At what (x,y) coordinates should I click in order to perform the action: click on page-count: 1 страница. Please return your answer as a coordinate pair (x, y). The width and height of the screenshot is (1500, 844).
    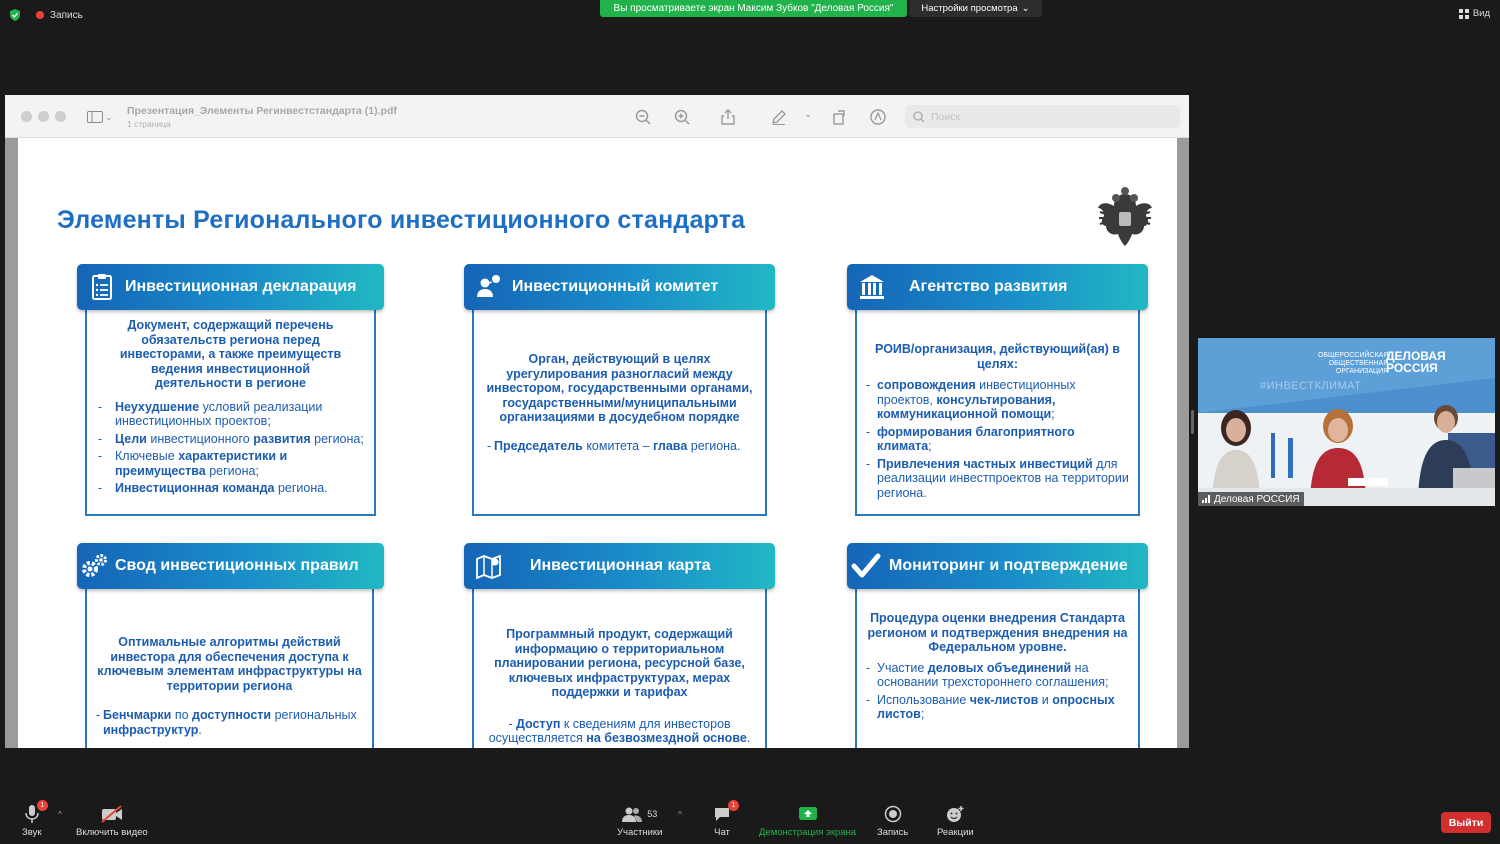
    Looking at the image, I should click on (149, 124).